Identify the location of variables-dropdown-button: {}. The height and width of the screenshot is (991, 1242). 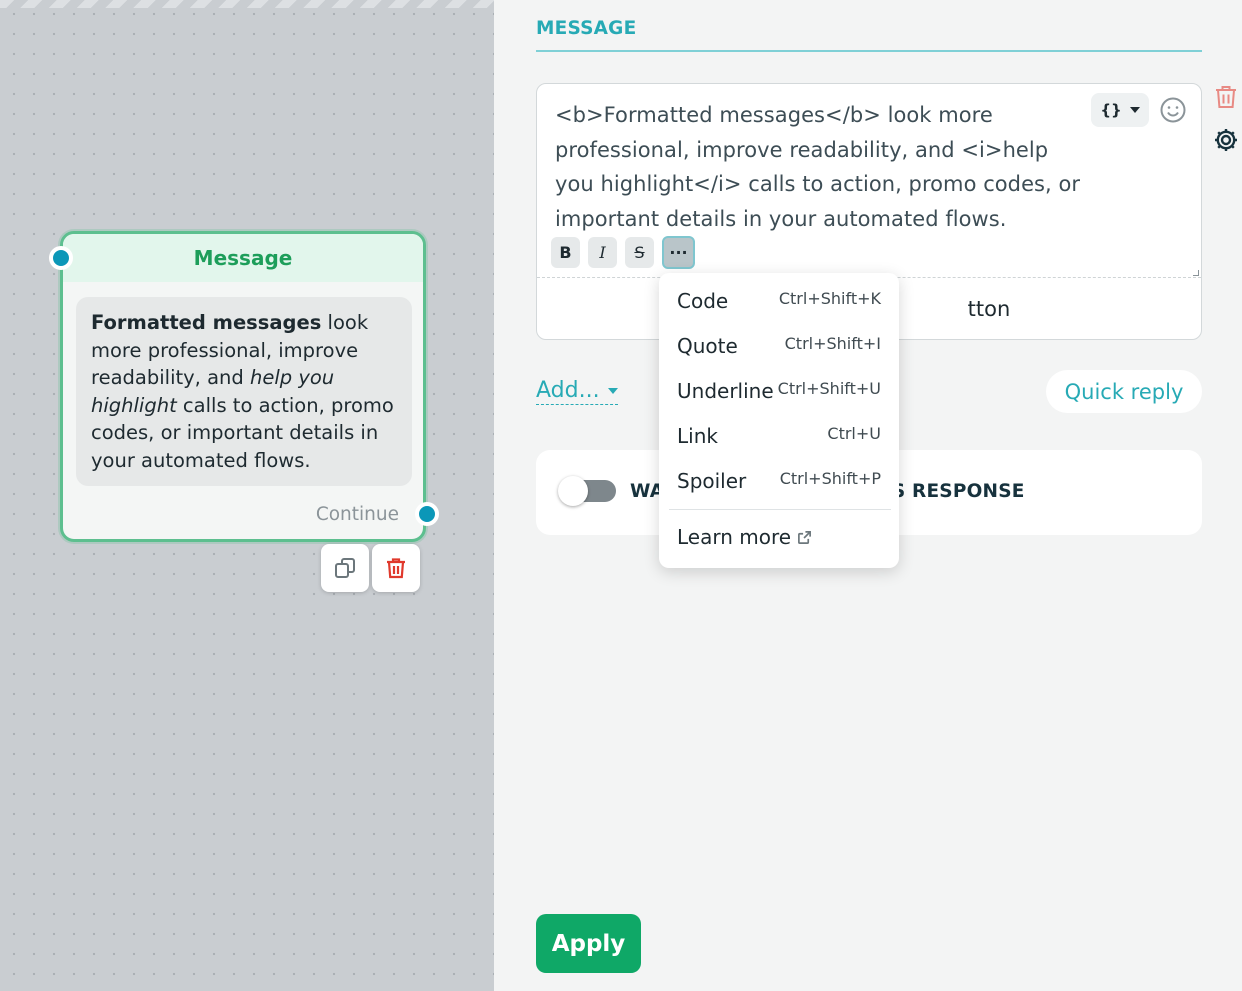
(1120, 110).